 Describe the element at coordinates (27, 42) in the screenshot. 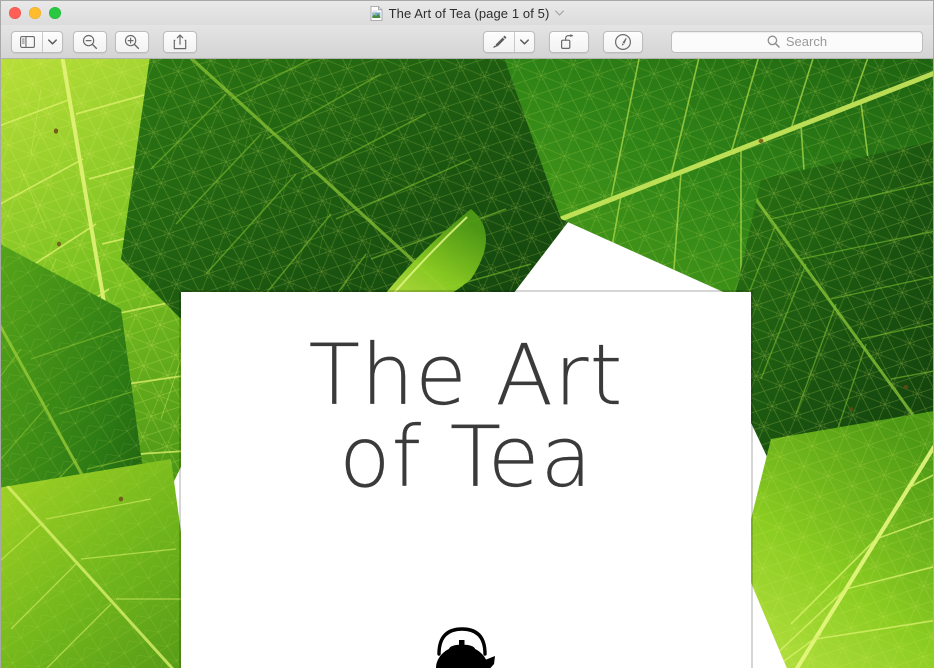

I see `sidebar-icon` at that location.